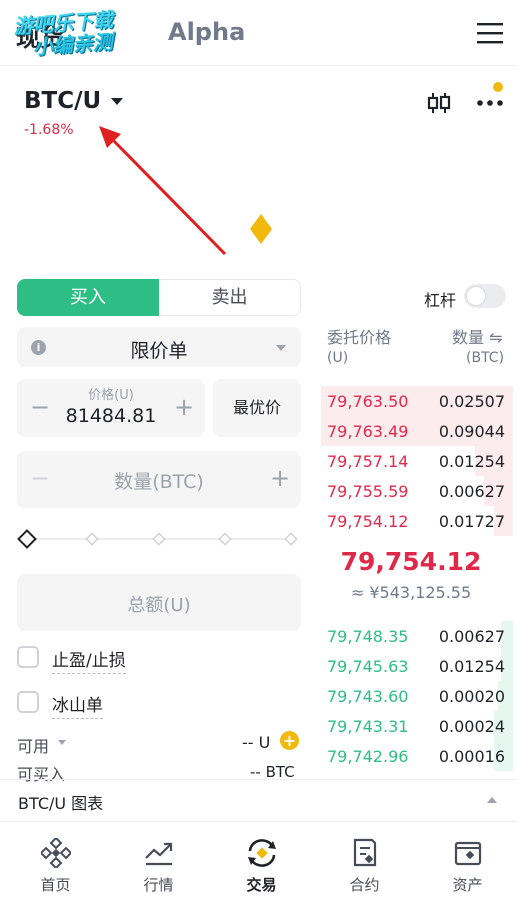 The width and height of the screenshot is (517, 898). I want to click on orderbook-ask-row: 79,763.49 0.09044, so click(417, 431).